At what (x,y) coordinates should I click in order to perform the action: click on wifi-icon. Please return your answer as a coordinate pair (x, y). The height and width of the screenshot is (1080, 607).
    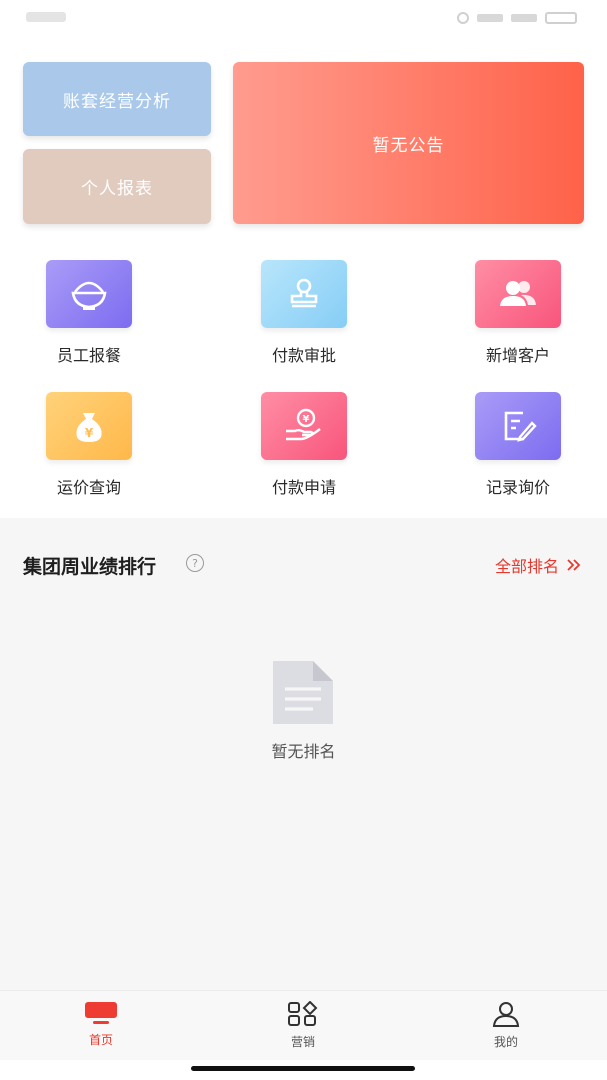
    Looking at the image, I should click on (524, 18).